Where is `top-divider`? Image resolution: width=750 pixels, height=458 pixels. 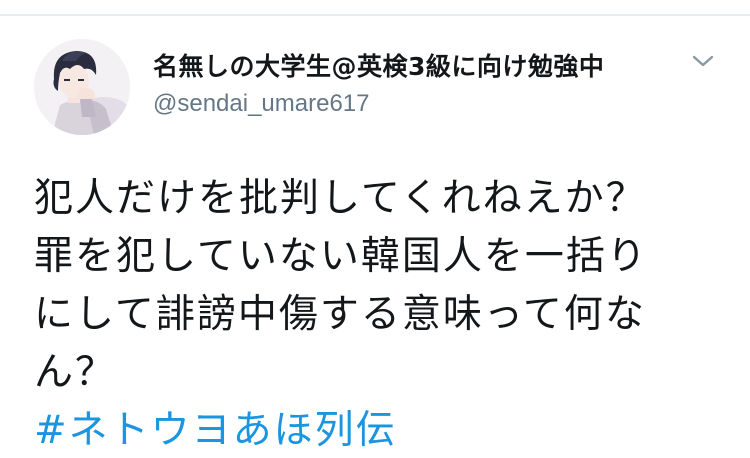 top-divider is located at coordinates (375, 15).